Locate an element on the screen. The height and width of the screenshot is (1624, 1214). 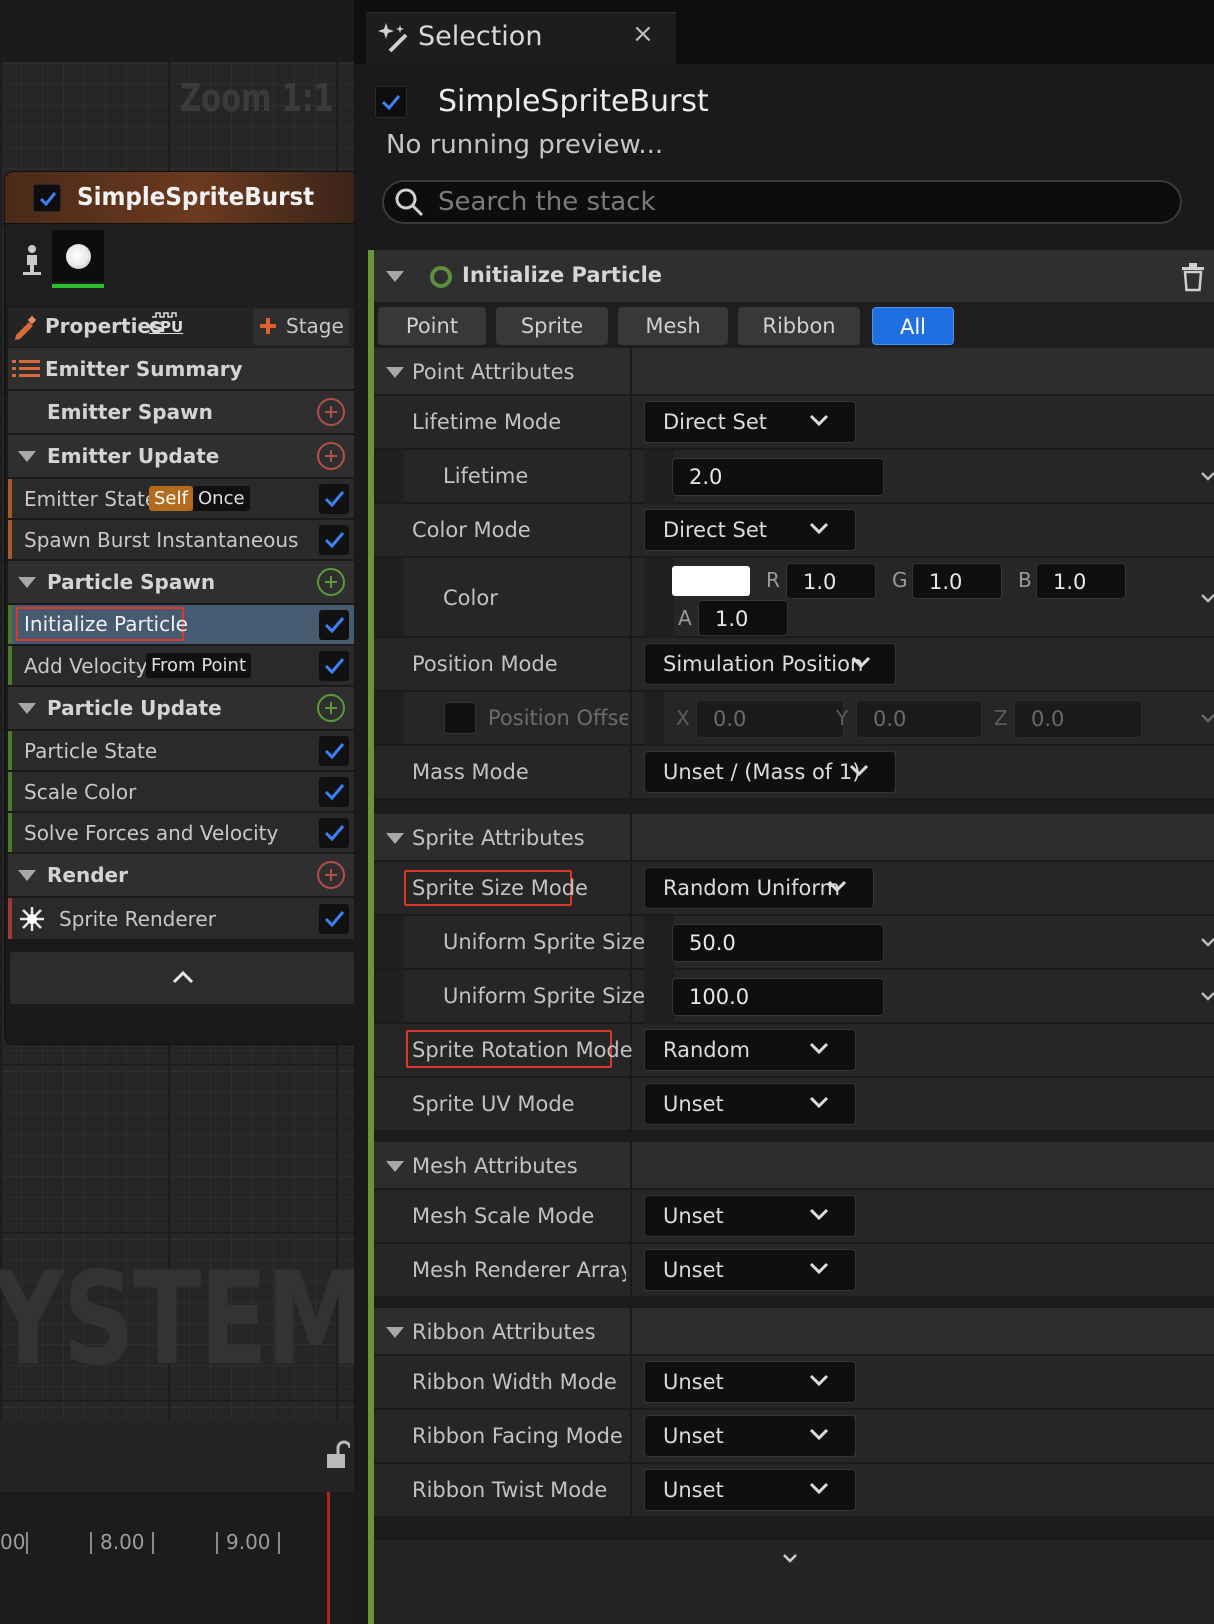
mass-mode-dropdown: Unset / (Mass of 1) is located at coordinates (770, 772).